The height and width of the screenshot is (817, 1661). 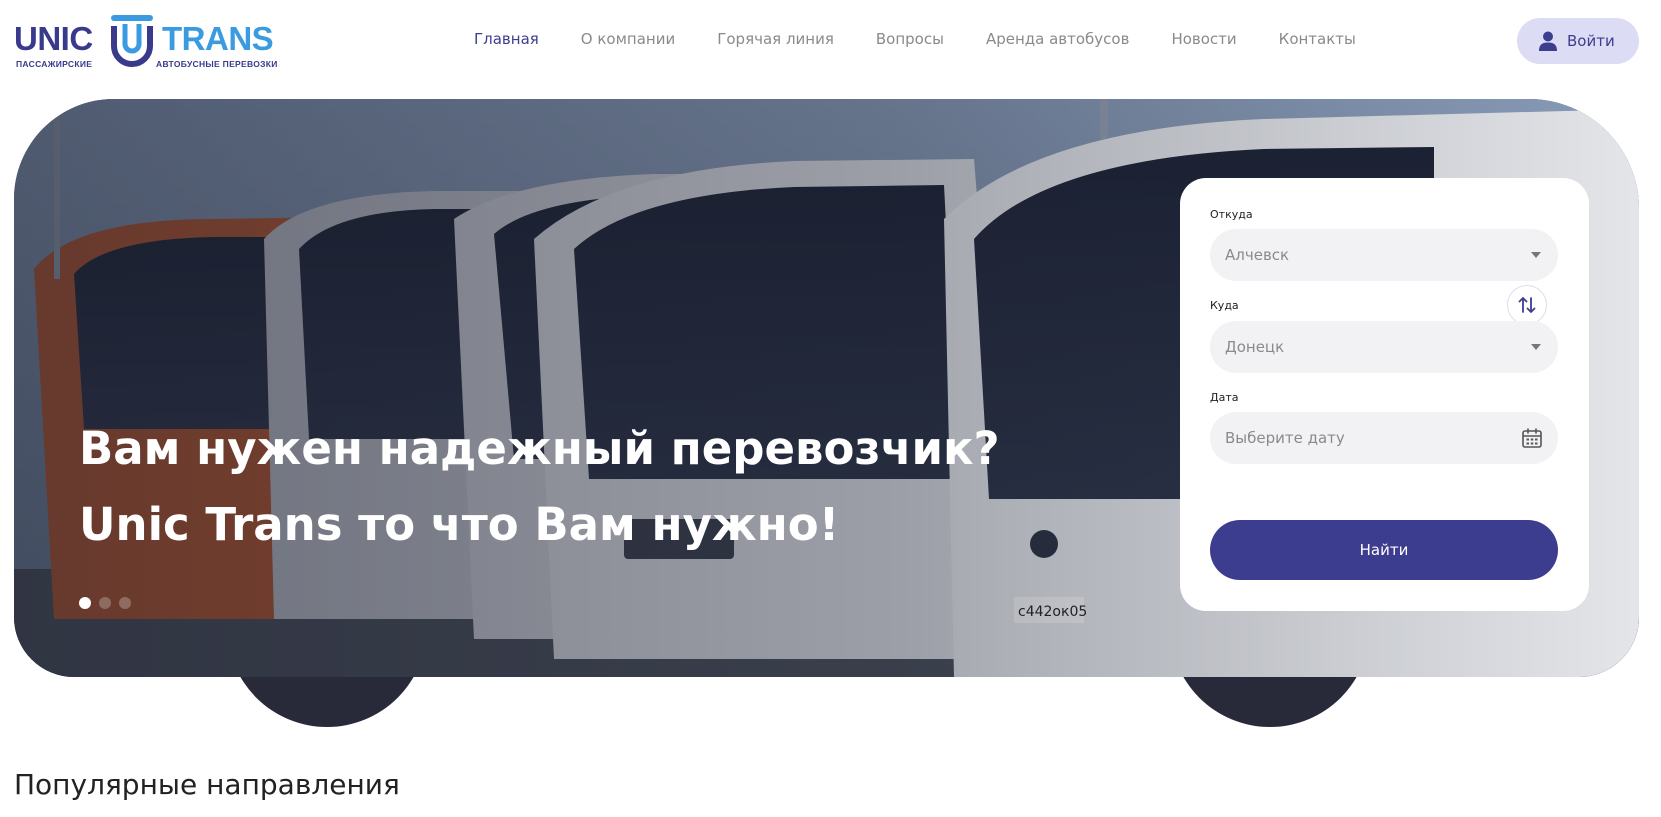 What do you see at coordinates (1317, 39) in the screenshot?
I see `nav-item-contacts: Контакты` at bounding box center [1317, 39].